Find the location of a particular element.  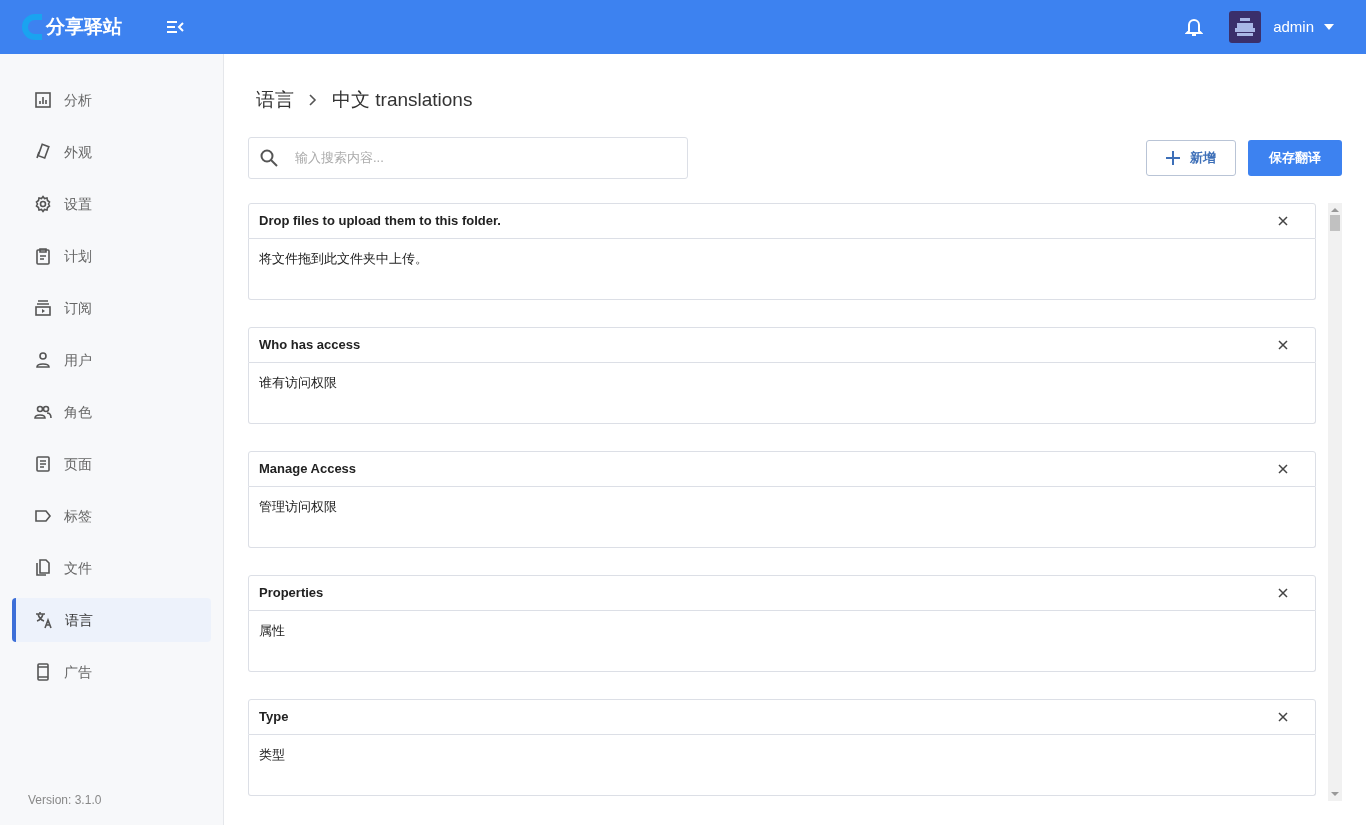

translation-field: 将文件拖到此文件夹中上传。 is located at coordinates (782, 269).